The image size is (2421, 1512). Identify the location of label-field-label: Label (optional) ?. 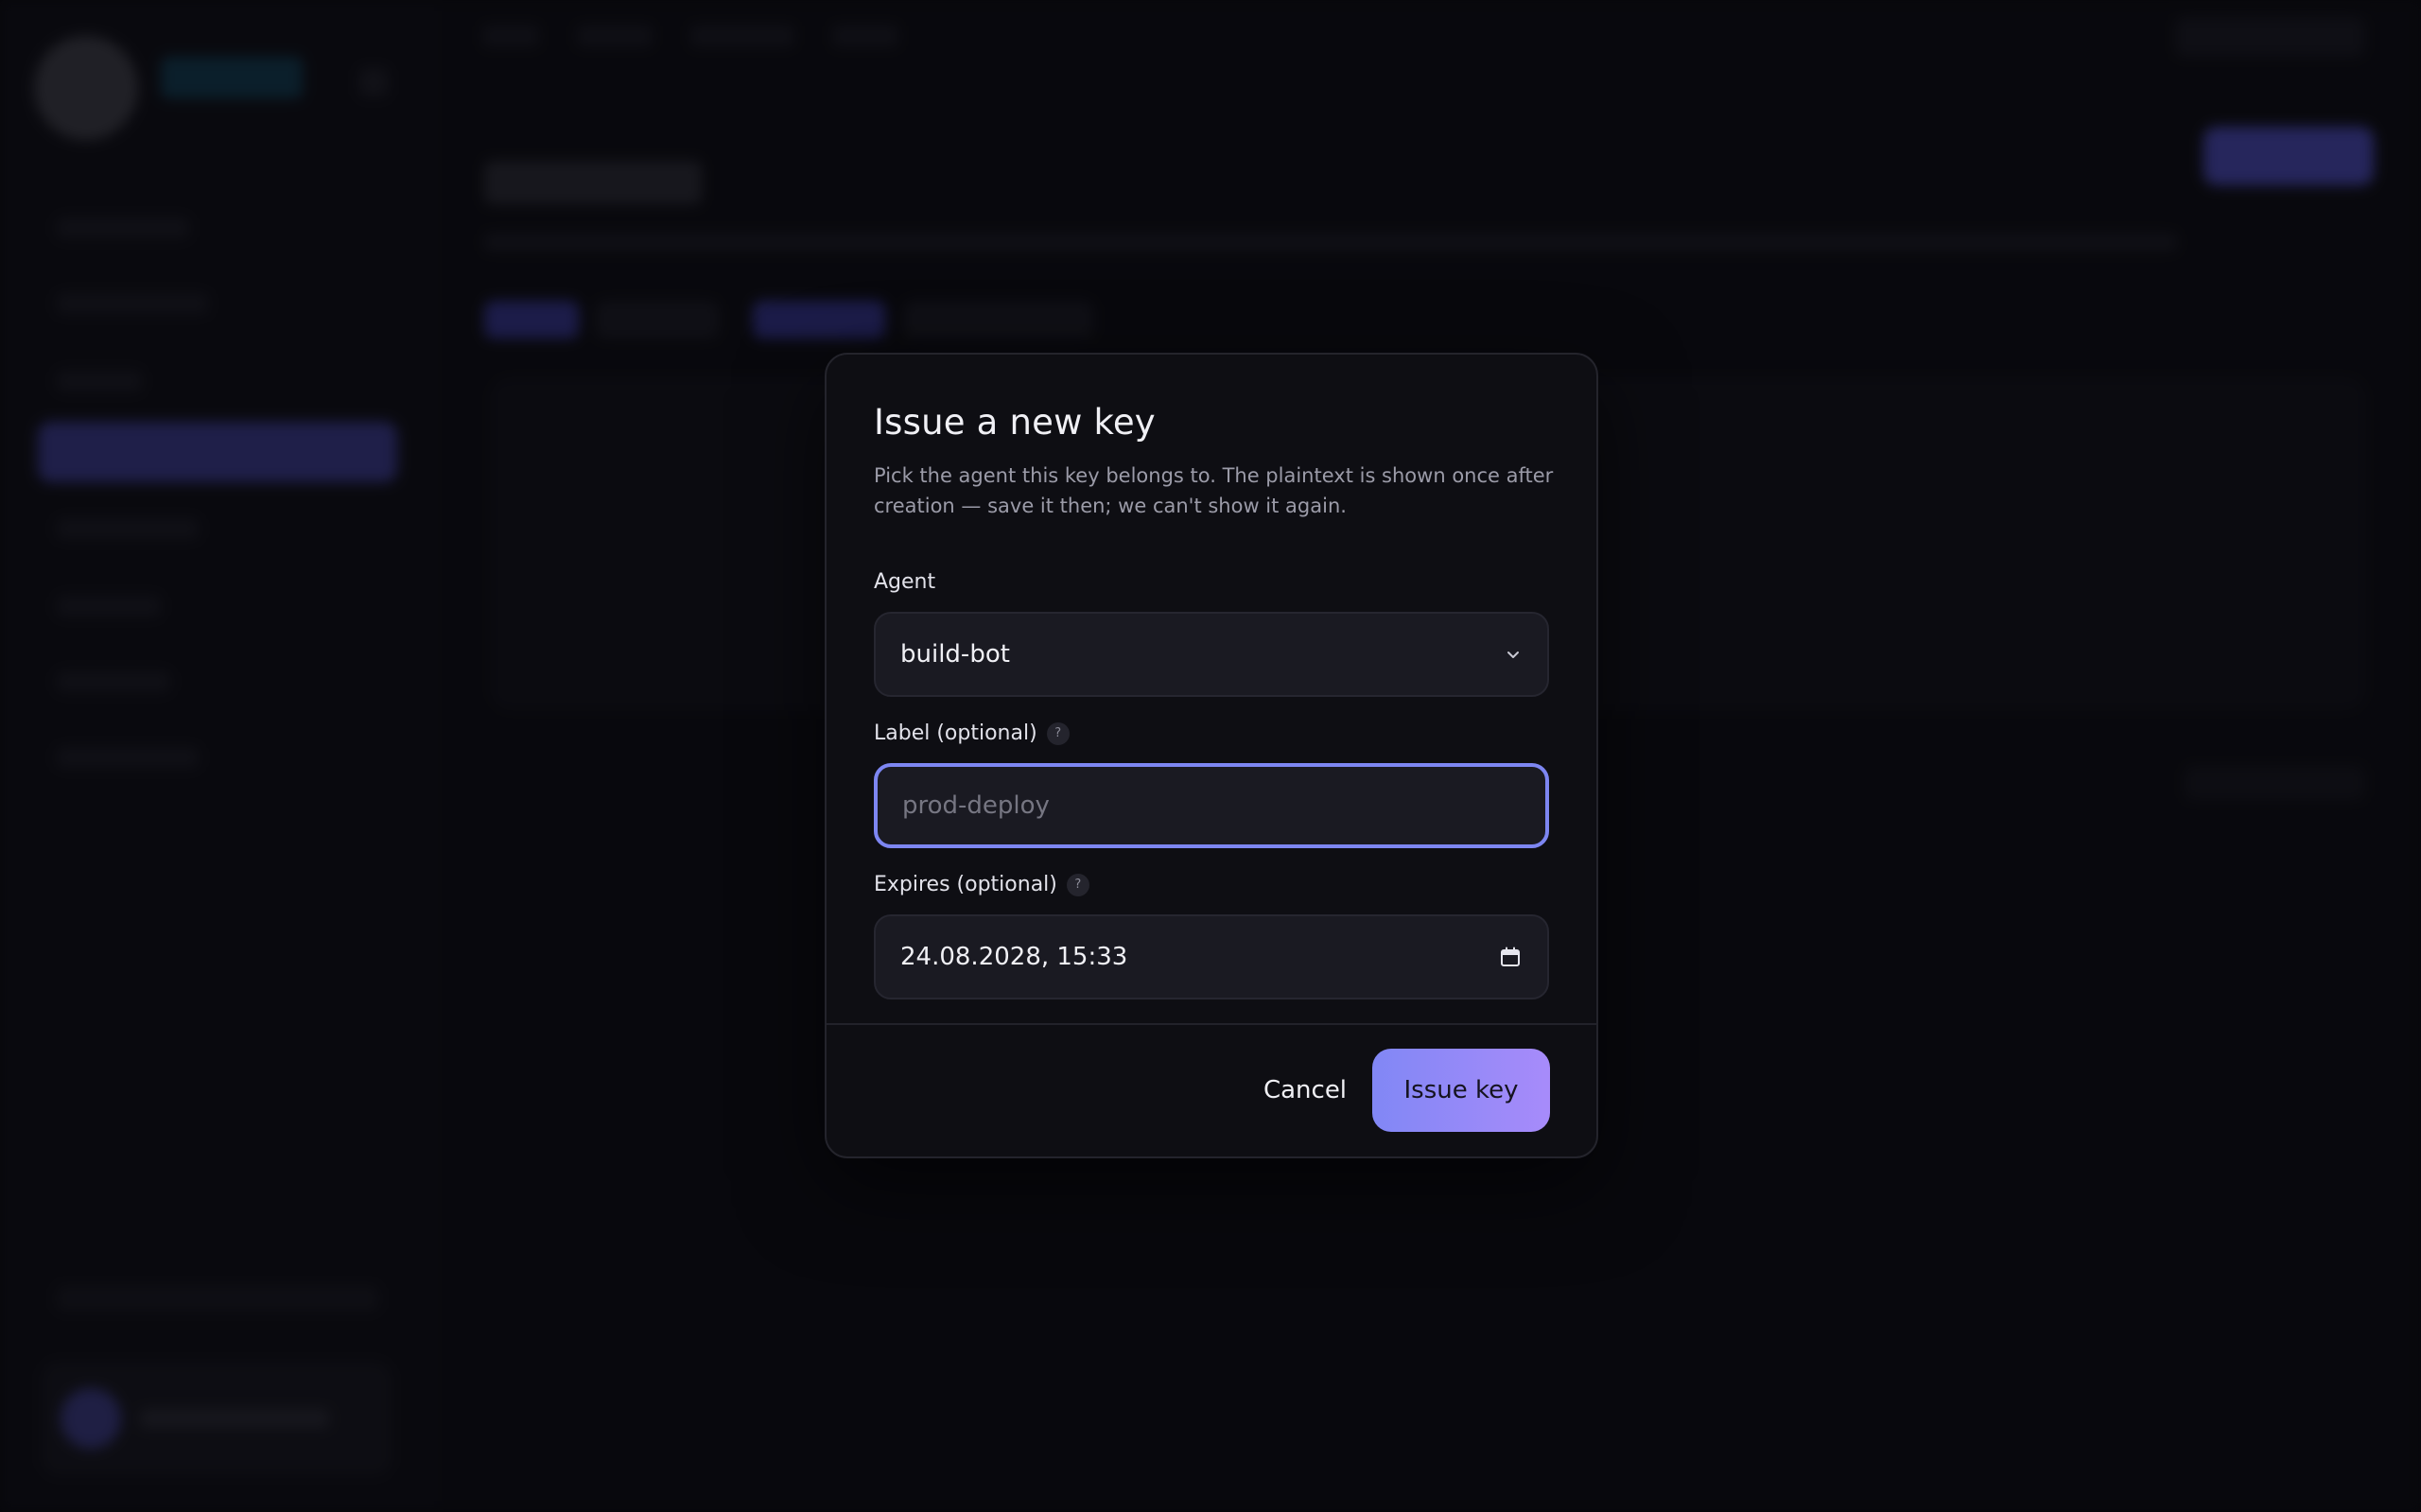
(972, 733).